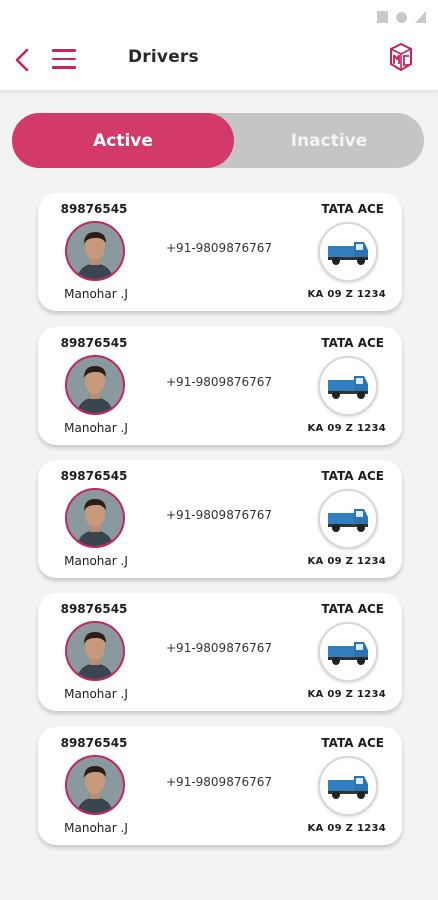 The width and height of the screenshot is (438, 900). I want to click on status-icons, so click(401, 17).